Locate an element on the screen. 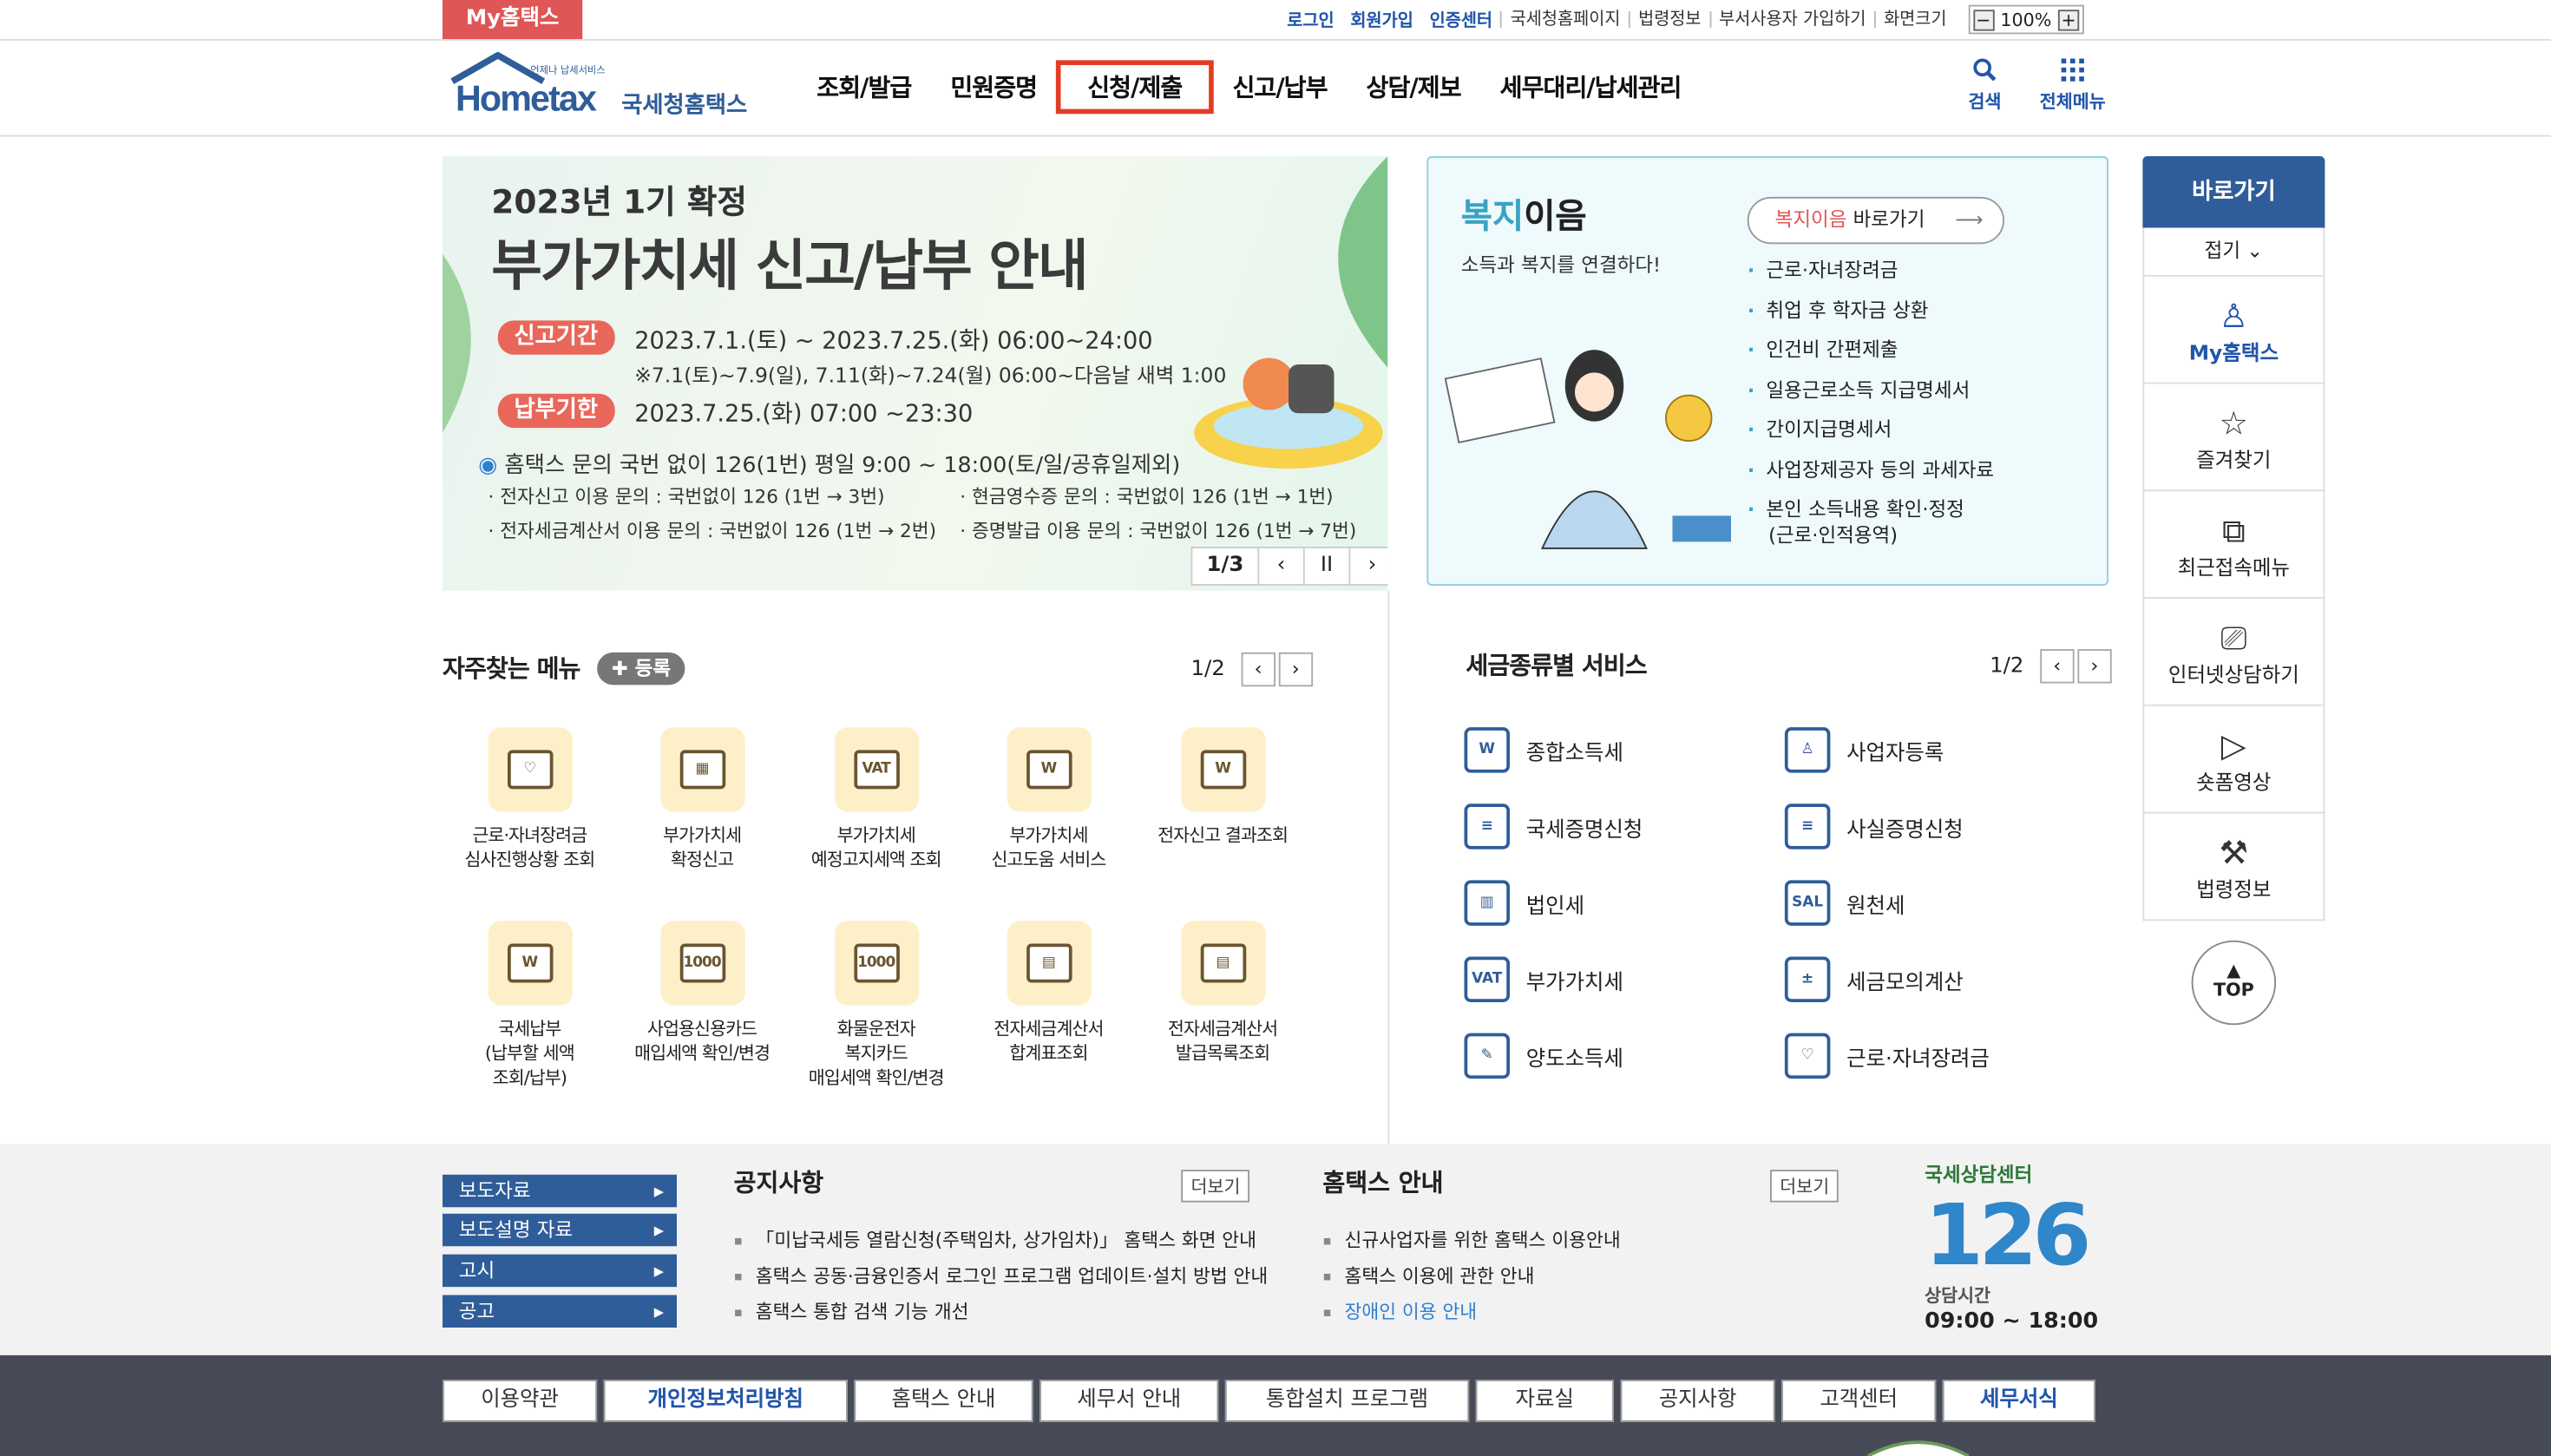  frequent-menu-icon: W is located at coordinates (530, 963).